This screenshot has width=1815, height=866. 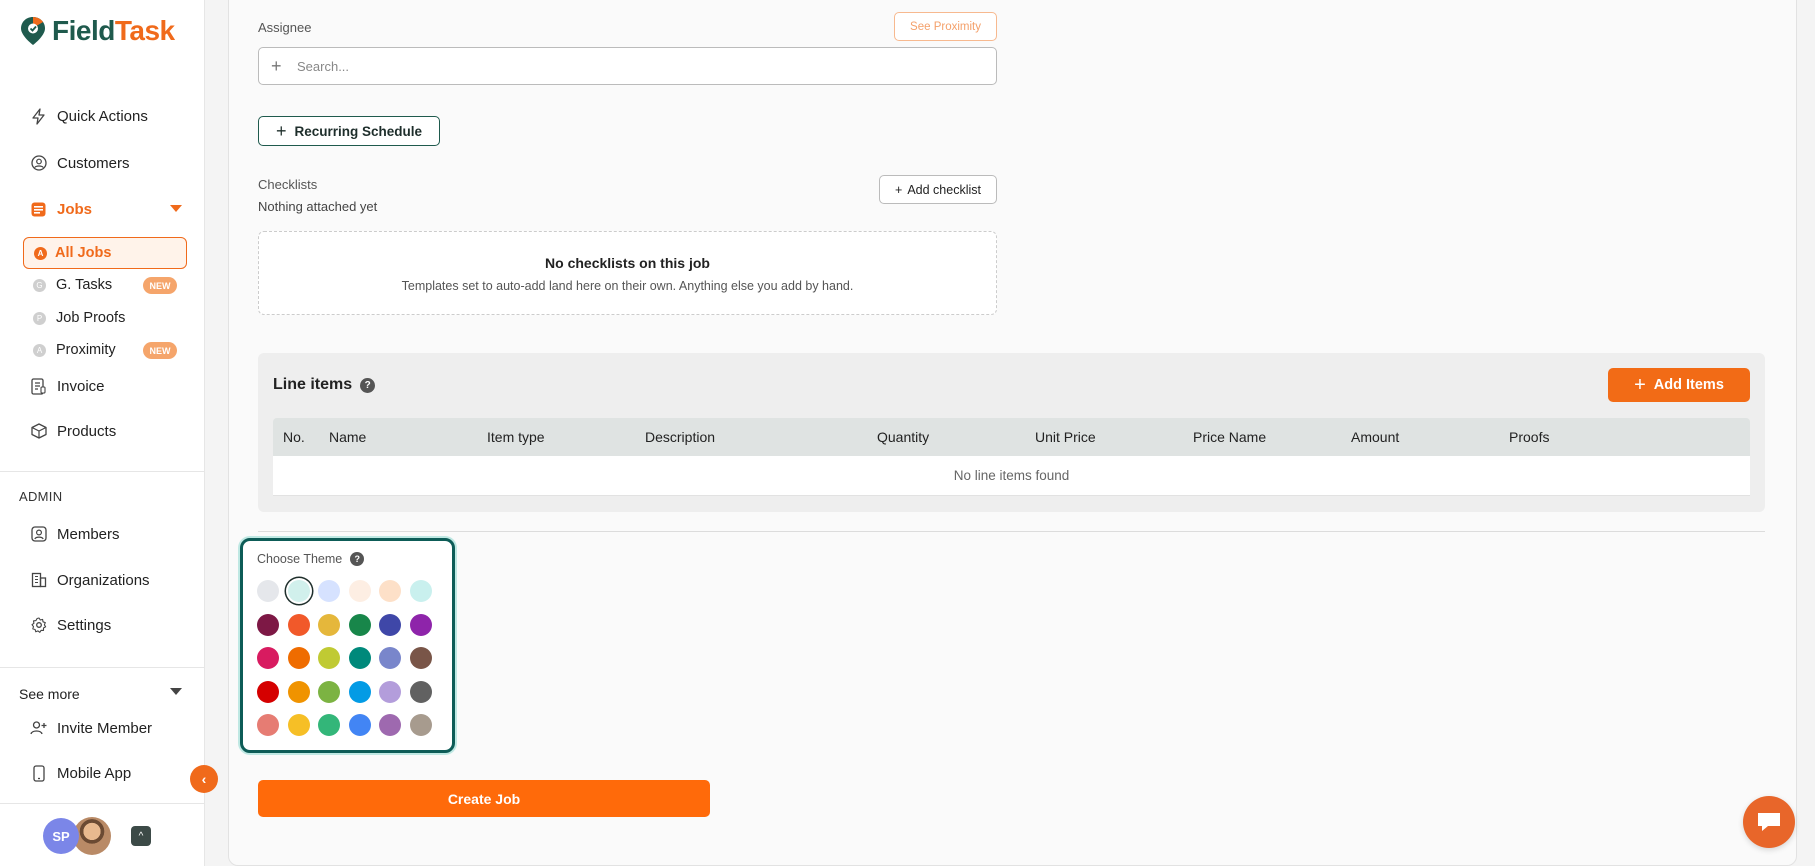 What do you see at coordinates (176, 208) in the screenshot?
I see `jobs-caret-icon` at bounding box center [176, 208].